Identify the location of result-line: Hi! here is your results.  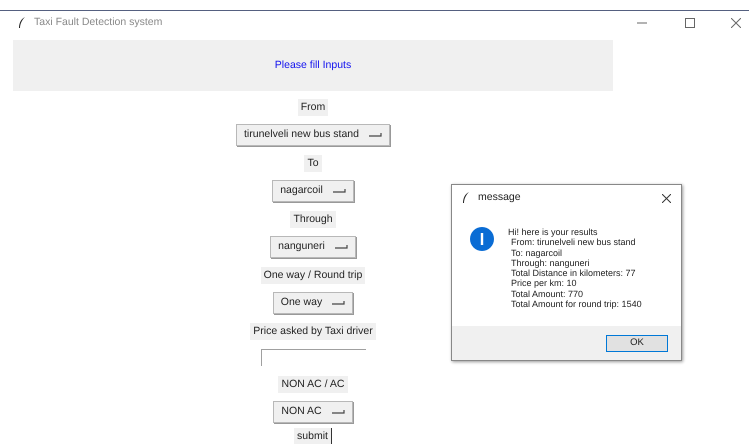
(553, 232).